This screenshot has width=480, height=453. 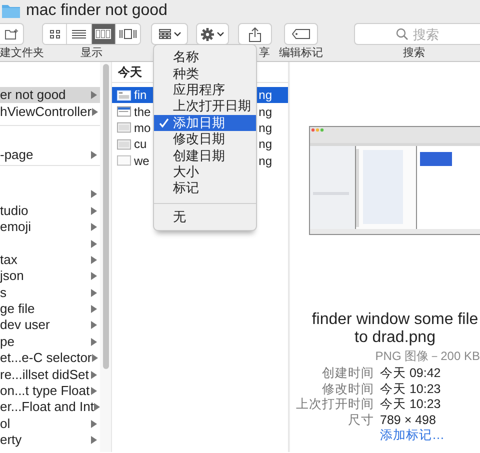 I want to click on toolbar-label: 建文件夹, so click(x=22, y=53).